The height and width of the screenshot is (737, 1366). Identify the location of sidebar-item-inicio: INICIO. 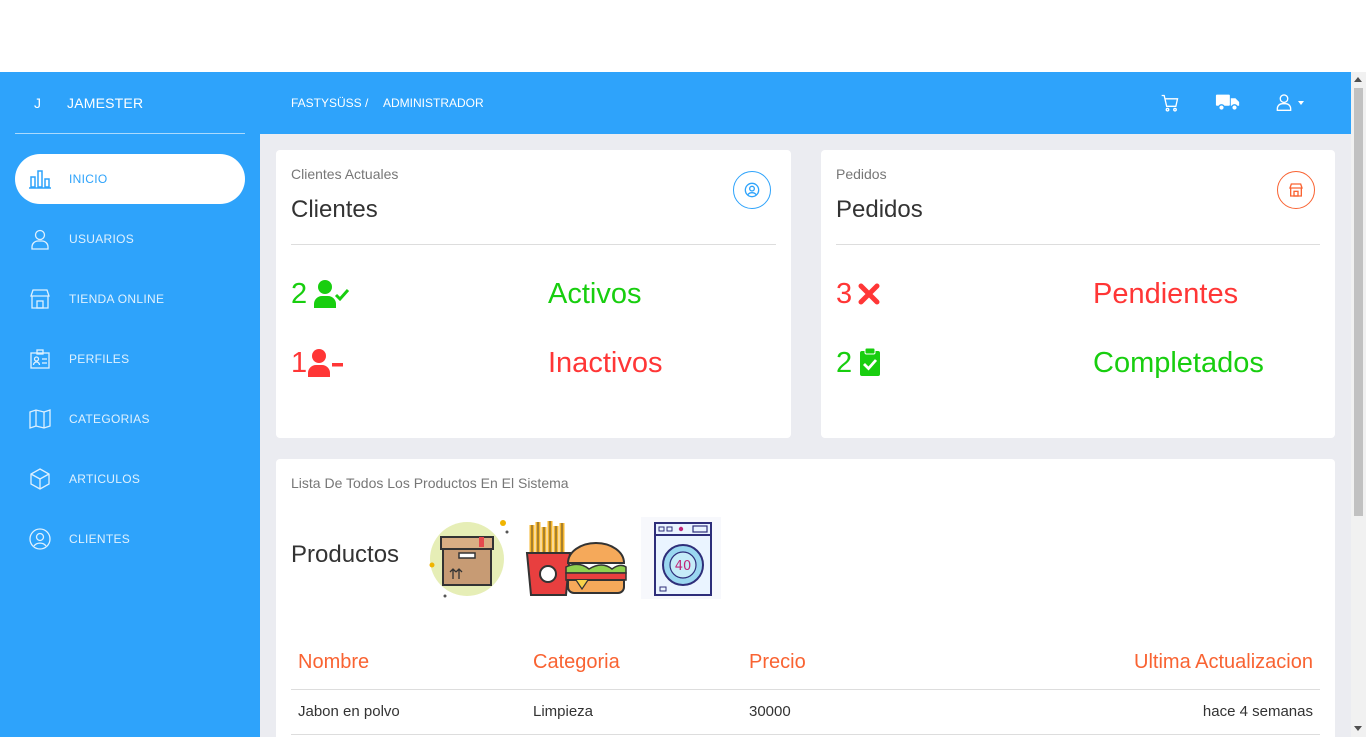
(130, 179).